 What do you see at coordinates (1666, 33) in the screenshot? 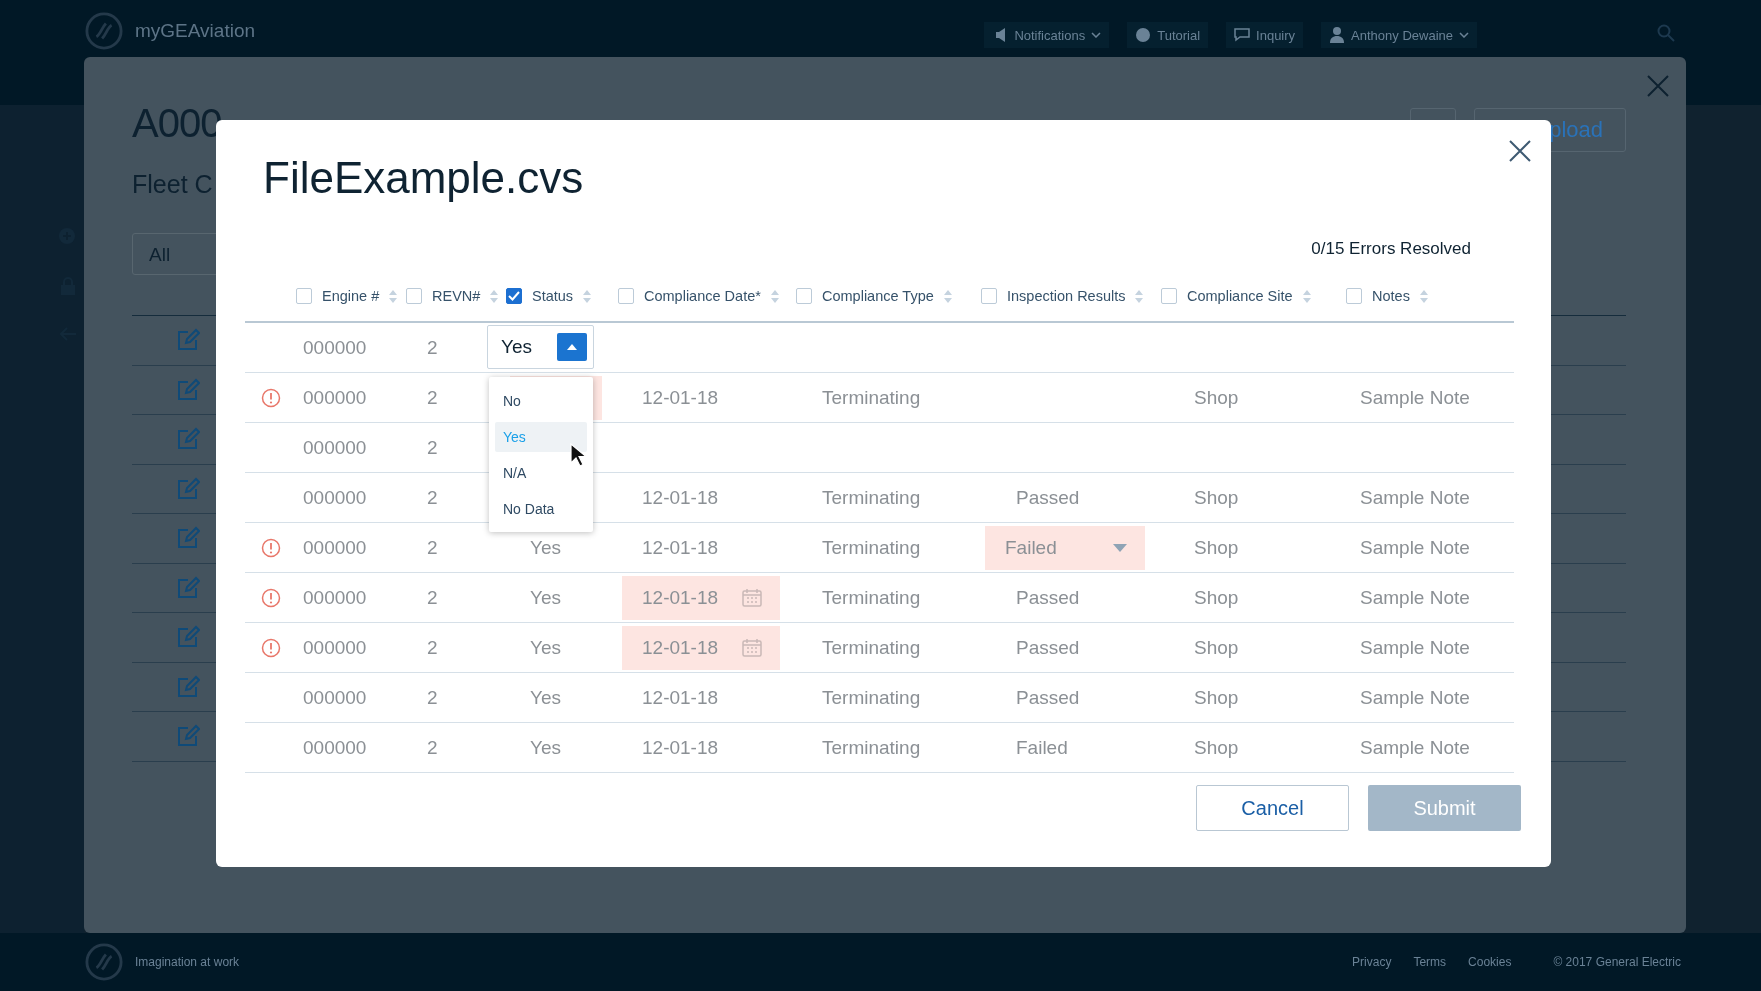
I see `search-icon` at bounding box center [1666, 33].